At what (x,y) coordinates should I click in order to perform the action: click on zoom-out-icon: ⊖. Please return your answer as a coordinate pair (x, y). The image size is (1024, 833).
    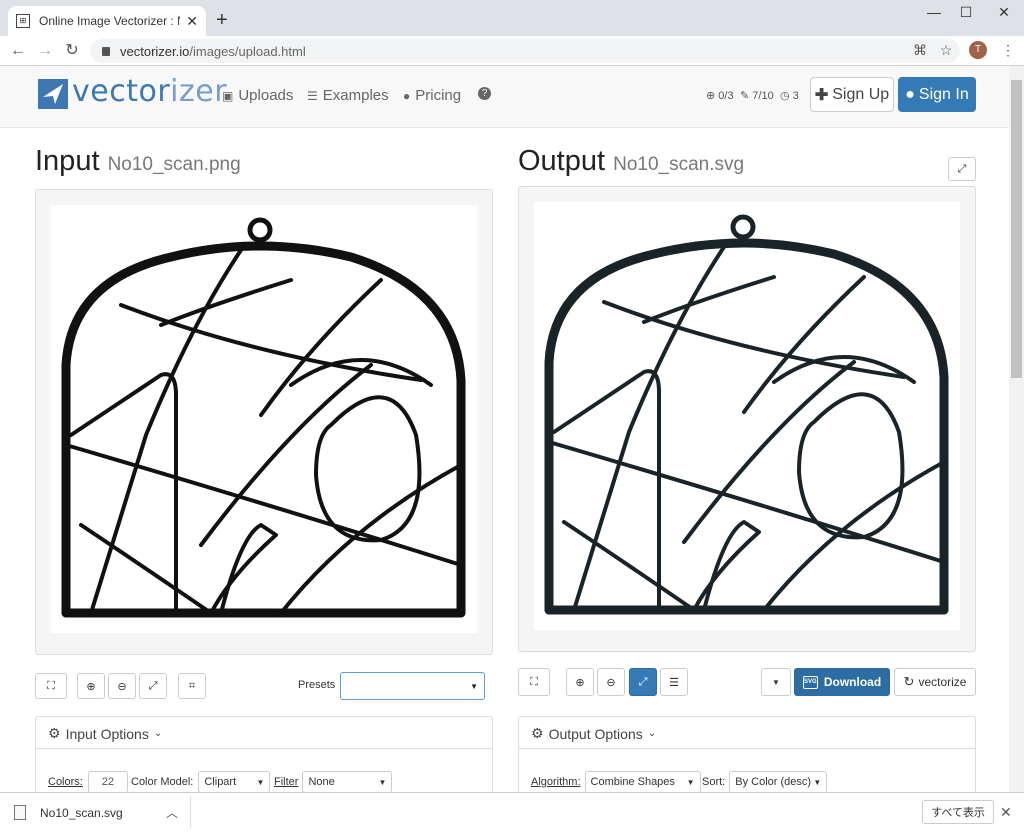
    Looking at the image, I should click on (122, 686).